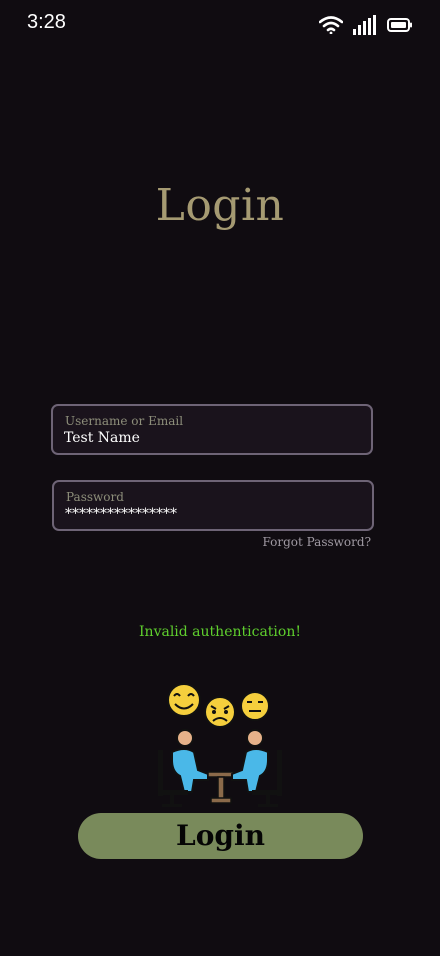 The width and height of the screenshot is (440, 956). Describe the element at coordinates (221, 787) in the screenshot. I see `table-icon` at that location.